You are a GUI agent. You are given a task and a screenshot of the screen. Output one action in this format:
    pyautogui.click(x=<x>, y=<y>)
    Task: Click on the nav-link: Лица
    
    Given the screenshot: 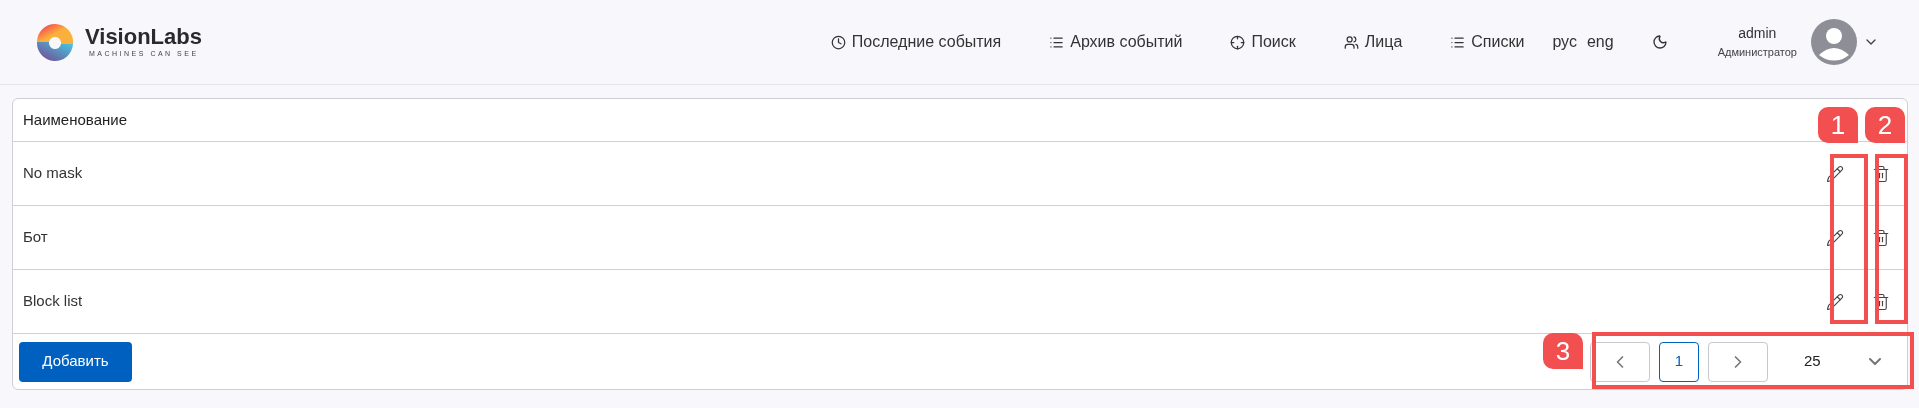 What is the action you would take?
    pyautogui.click(x=1373, y=42)
    